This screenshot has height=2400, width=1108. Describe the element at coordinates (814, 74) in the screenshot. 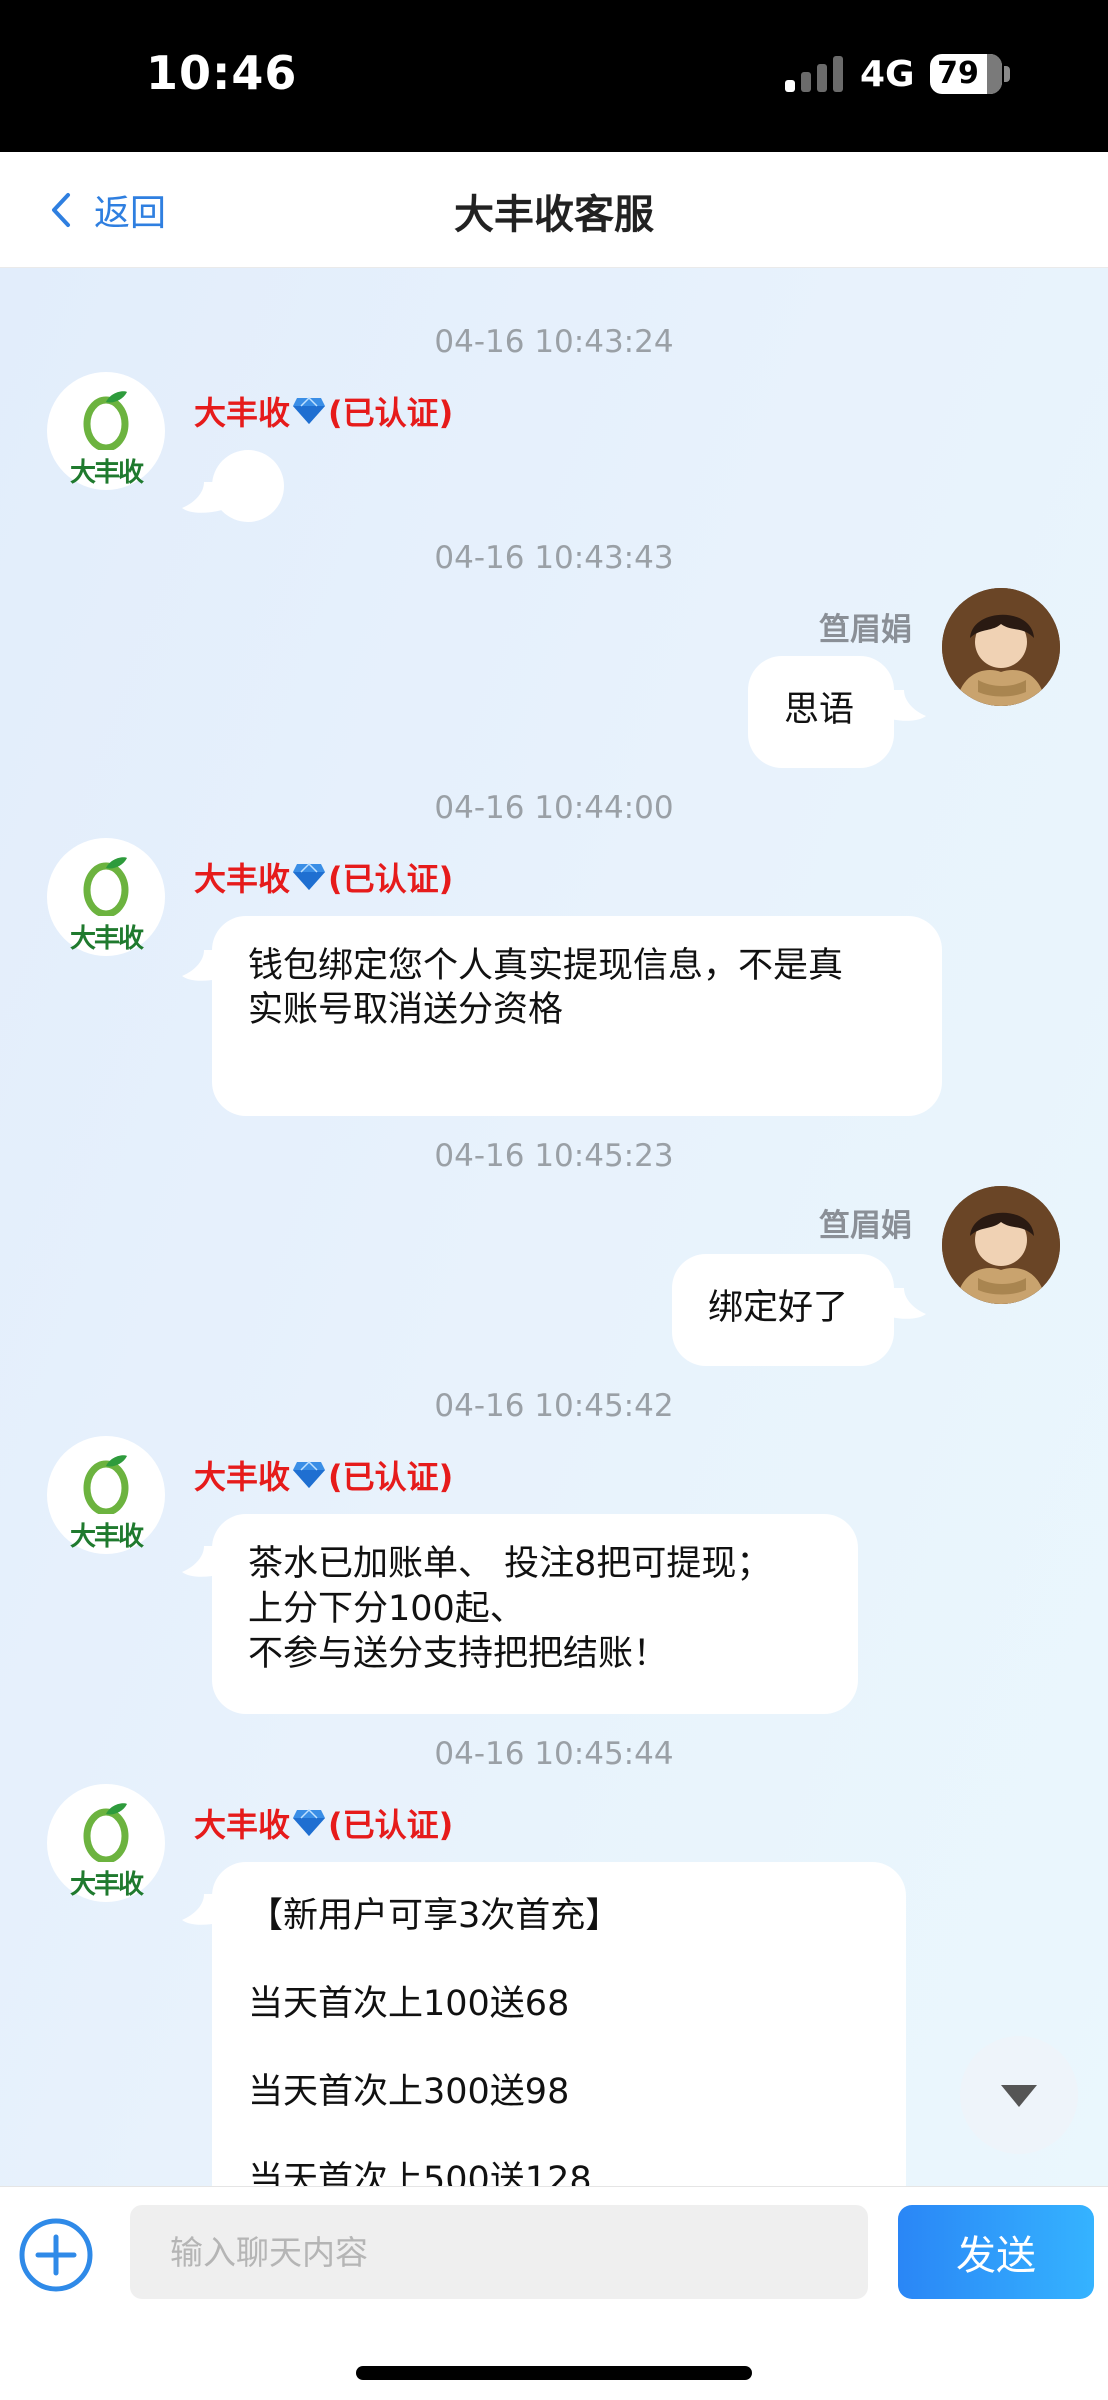

I see `signal-icon` at that location.